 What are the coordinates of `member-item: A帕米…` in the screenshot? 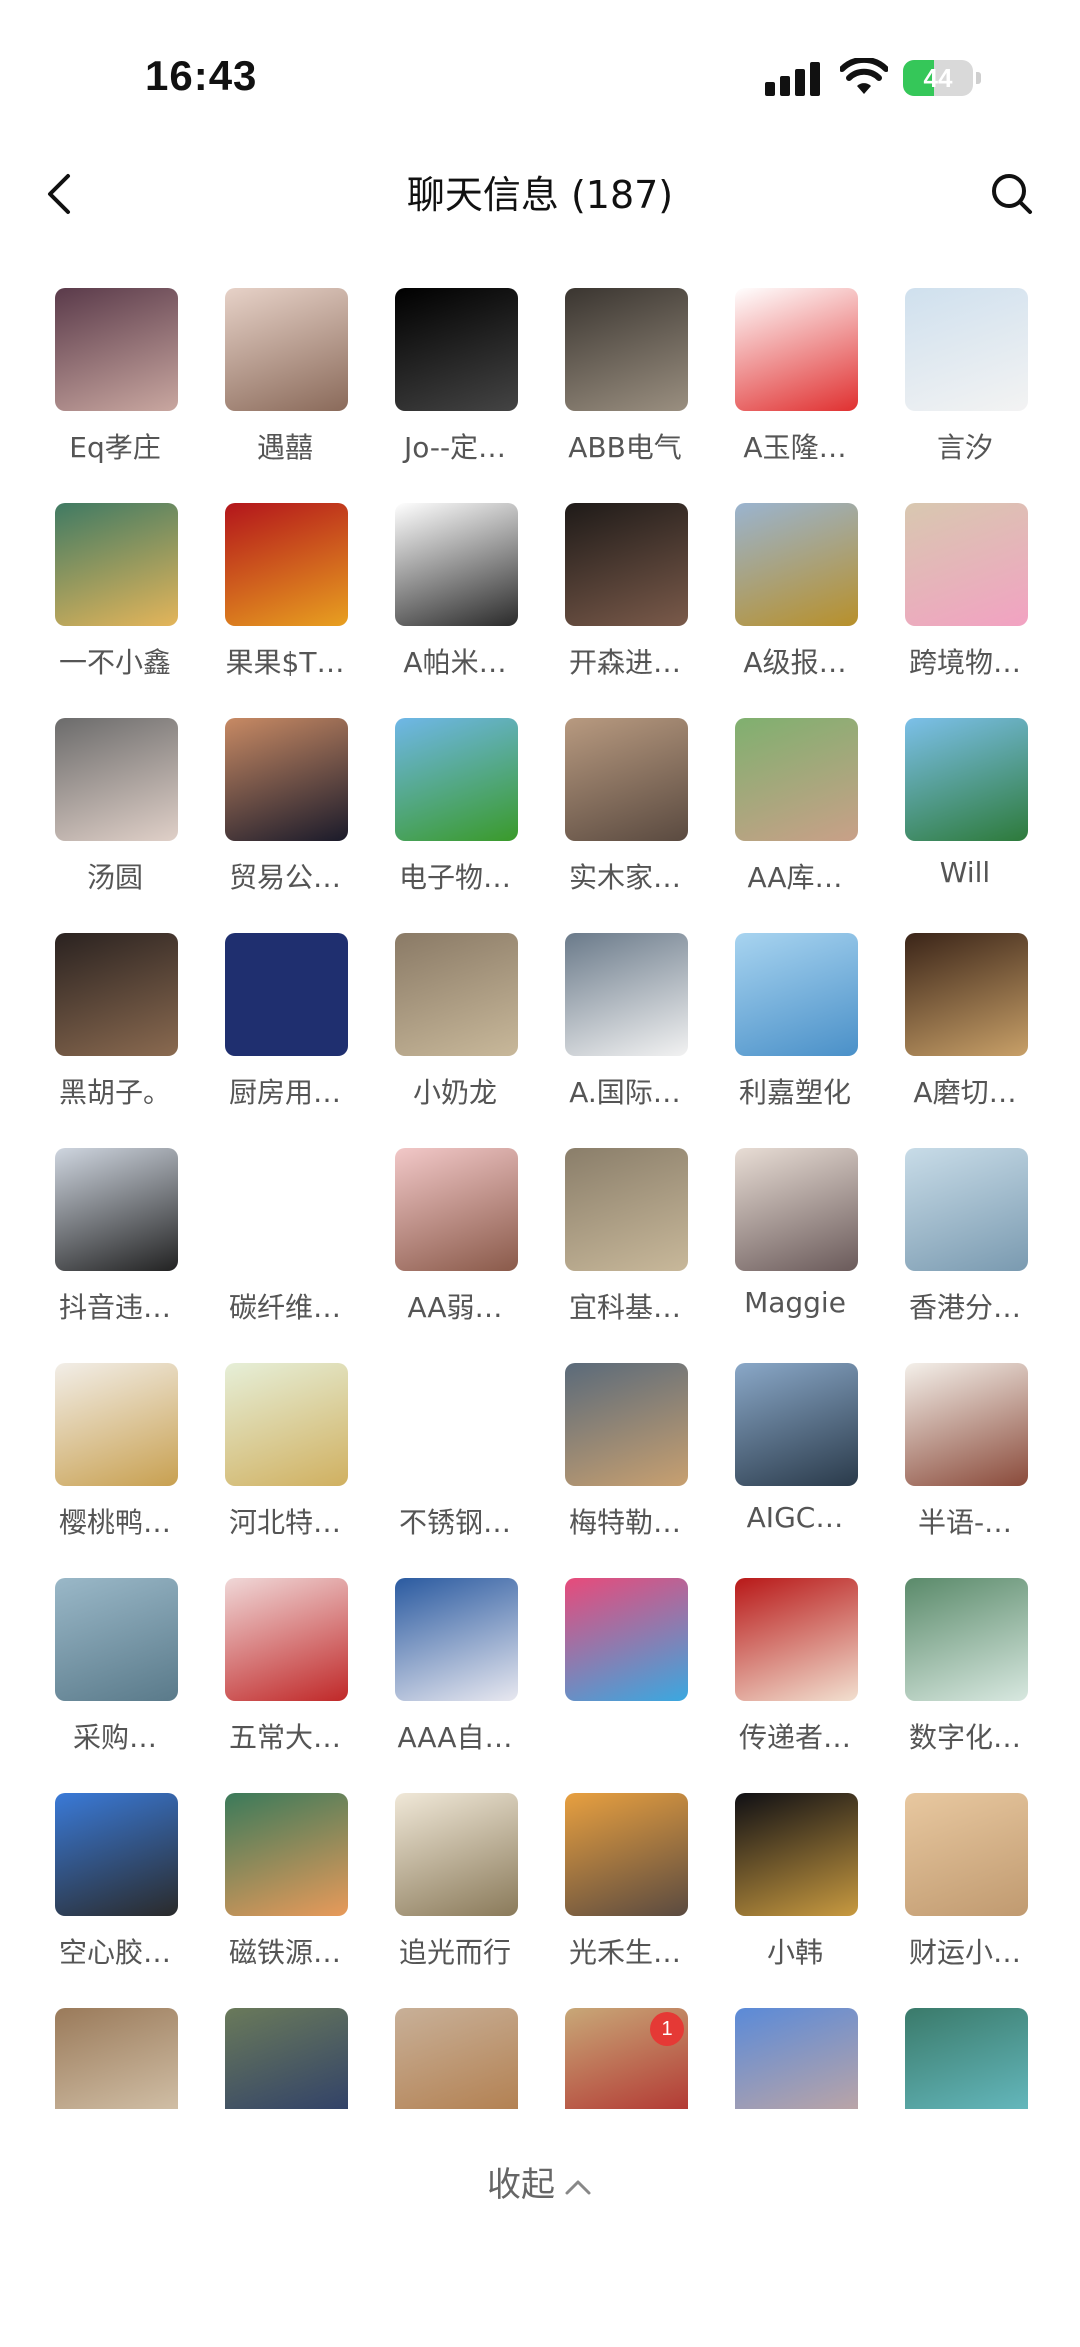 It's located at (455, 598).